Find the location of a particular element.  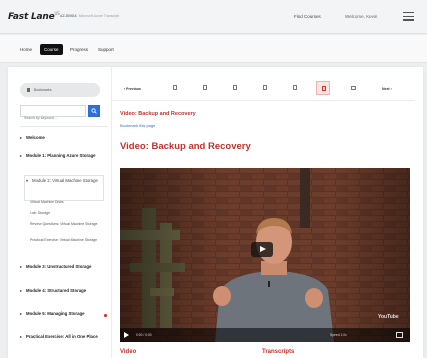

find-courses-link: Find Courses is located at coordinates (307, 16).